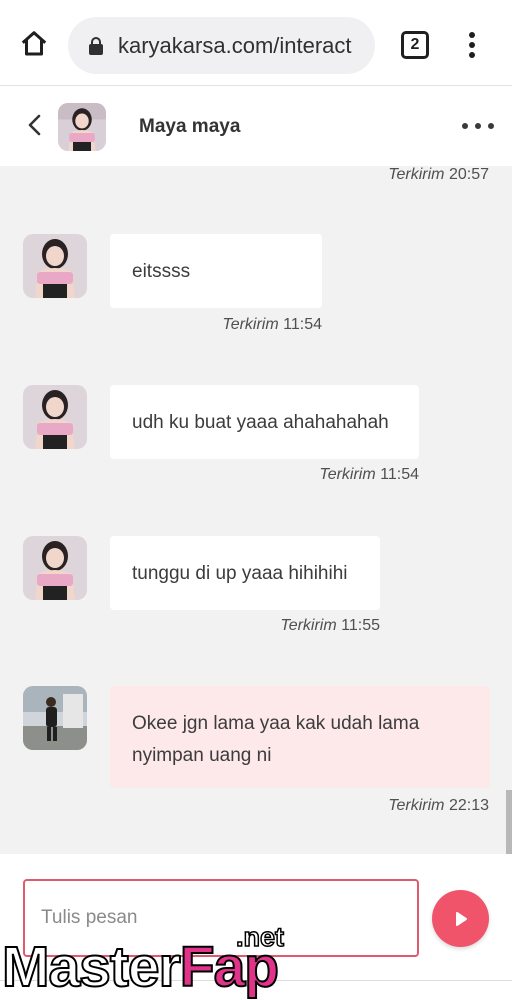 The width and height of the screenshot is (512, 1000). I want to click on back-button, so click(35, 125).